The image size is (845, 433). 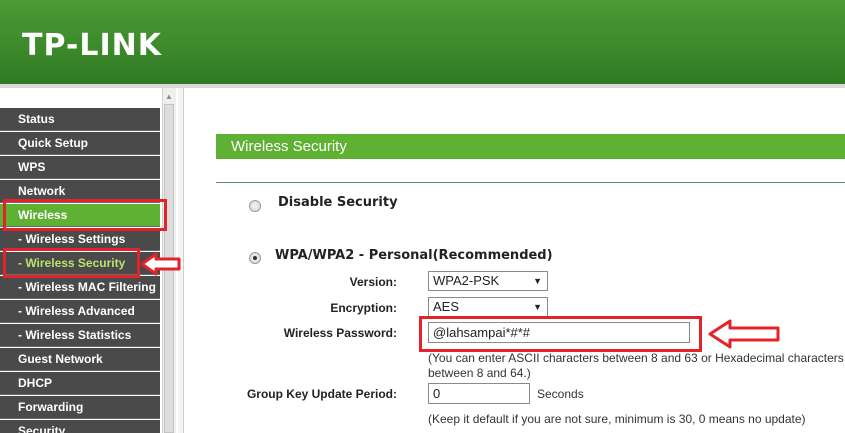 What do you see at coordinates (363, 308) in the screenshot?
I see `encryption-label: Encryption:` at bounding box center [363, 308].